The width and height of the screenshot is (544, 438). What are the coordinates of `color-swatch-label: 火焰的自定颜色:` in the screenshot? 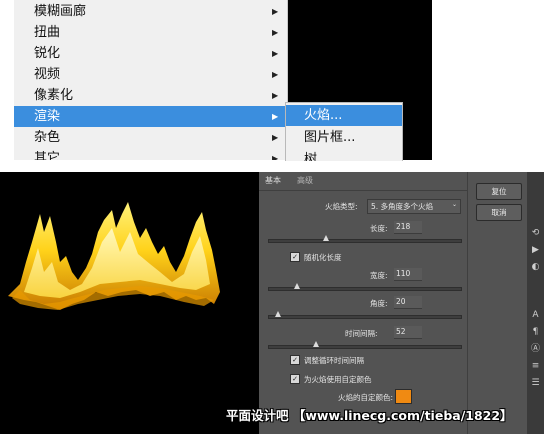 It's located at (366, 397).